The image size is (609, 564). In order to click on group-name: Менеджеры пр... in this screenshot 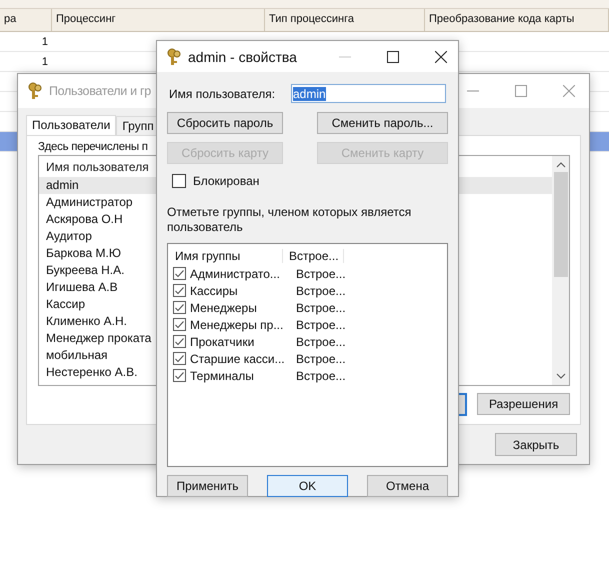, I will do `click(238, 325)`.